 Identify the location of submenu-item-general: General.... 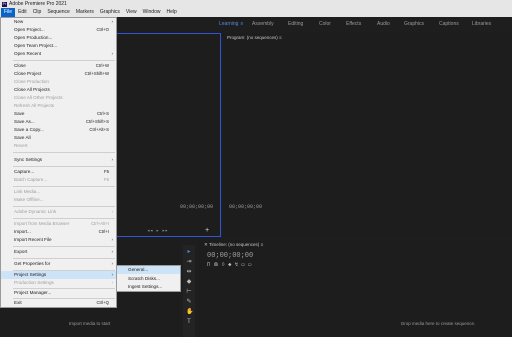
(148, 270).